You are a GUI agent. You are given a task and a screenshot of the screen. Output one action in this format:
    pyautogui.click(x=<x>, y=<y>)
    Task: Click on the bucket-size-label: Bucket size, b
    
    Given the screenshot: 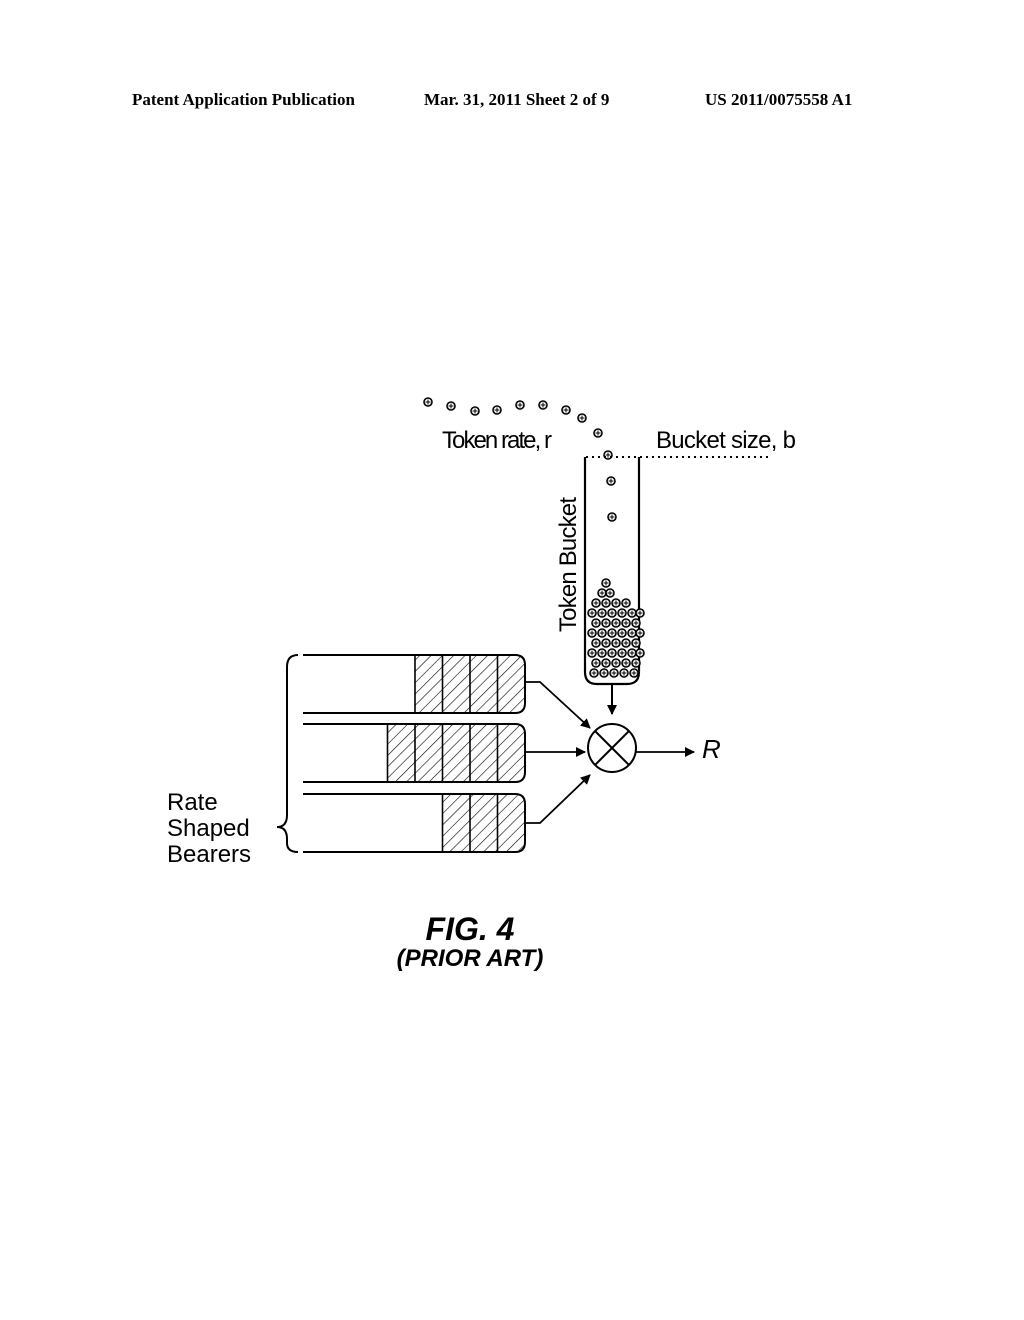 What is the action you would take?
    pyautogui.click(x=726, y=440)
    